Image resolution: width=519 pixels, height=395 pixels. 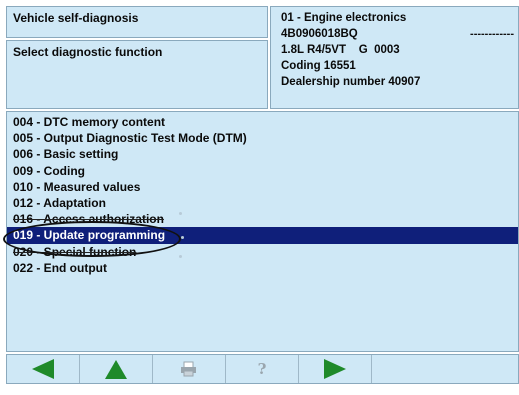 I want to click on help-icon: ?, so click(x=262, y=369).